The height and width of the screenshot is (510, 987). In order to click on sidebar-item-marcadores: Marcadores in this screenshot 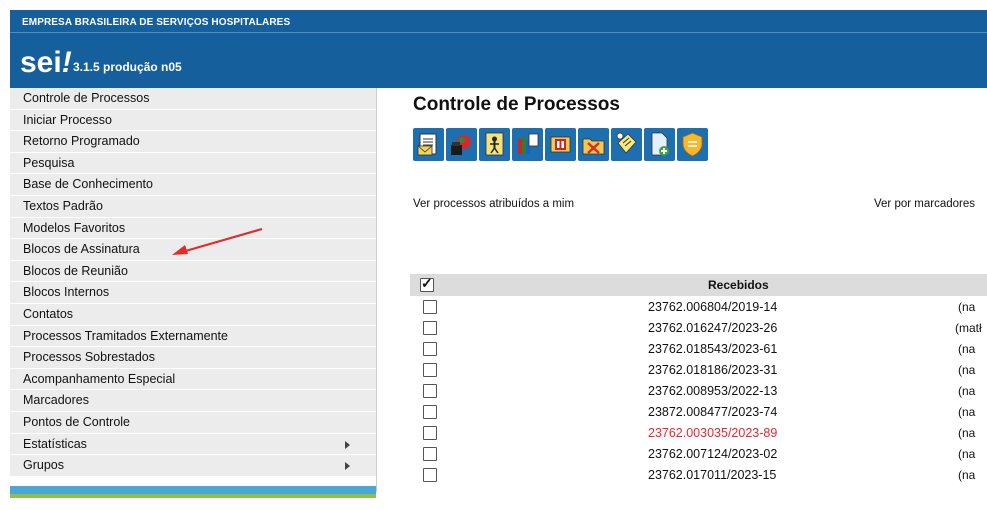, I will do `click(193, 401)`.